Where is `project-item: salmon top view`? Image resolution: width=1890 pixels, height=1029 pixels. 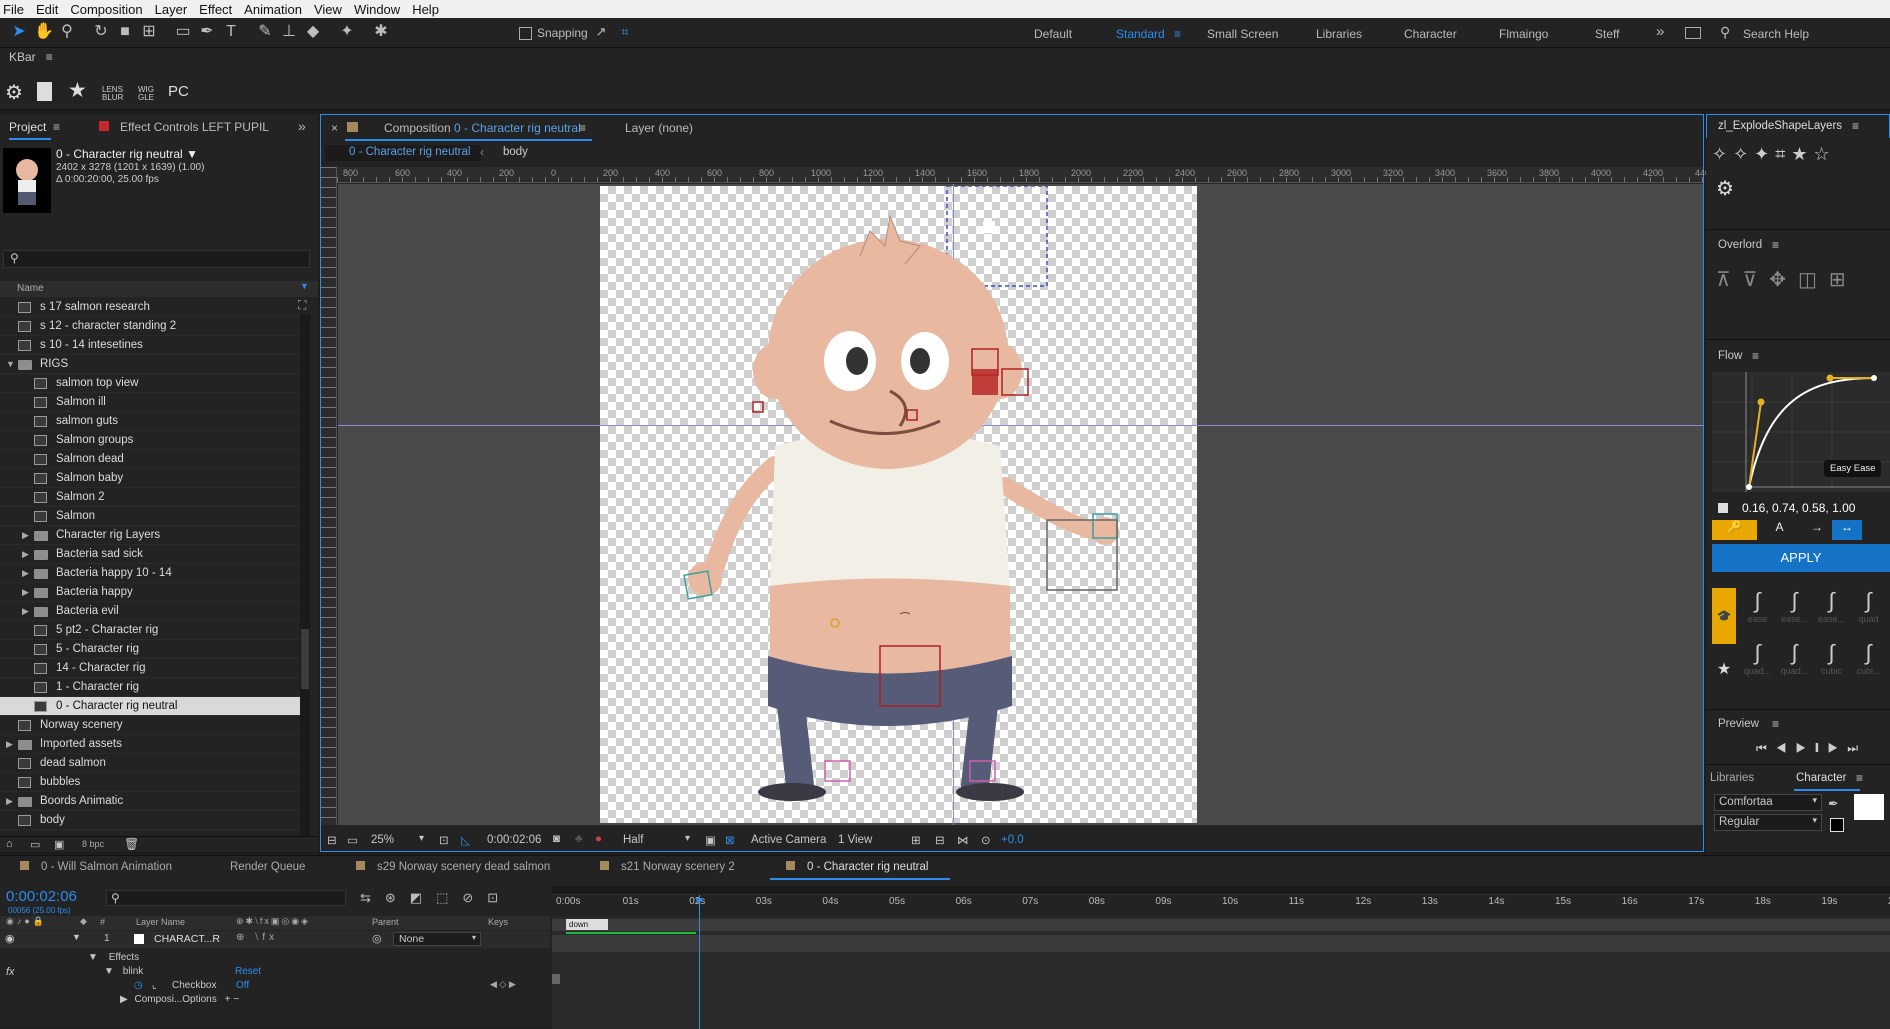
project-item: salmon top view is located at coordinates (150, 383).